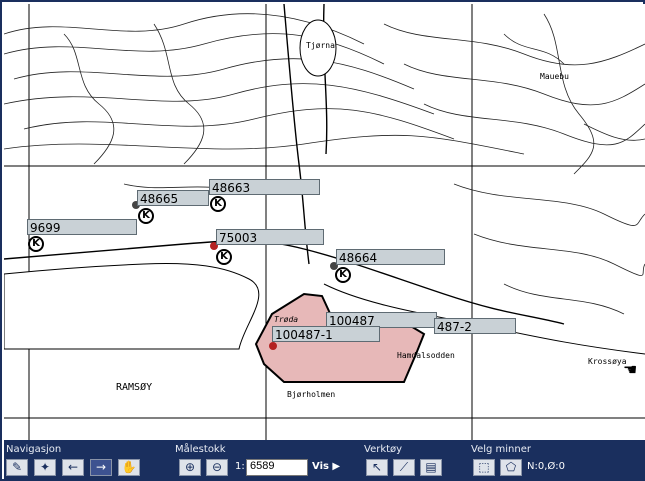 This screenshot has width=645, height=481. What do you see at coordinates (404, 467) in the screenshot?
I see `ruler-icon: ⟋` at bounding box center [404, 467].